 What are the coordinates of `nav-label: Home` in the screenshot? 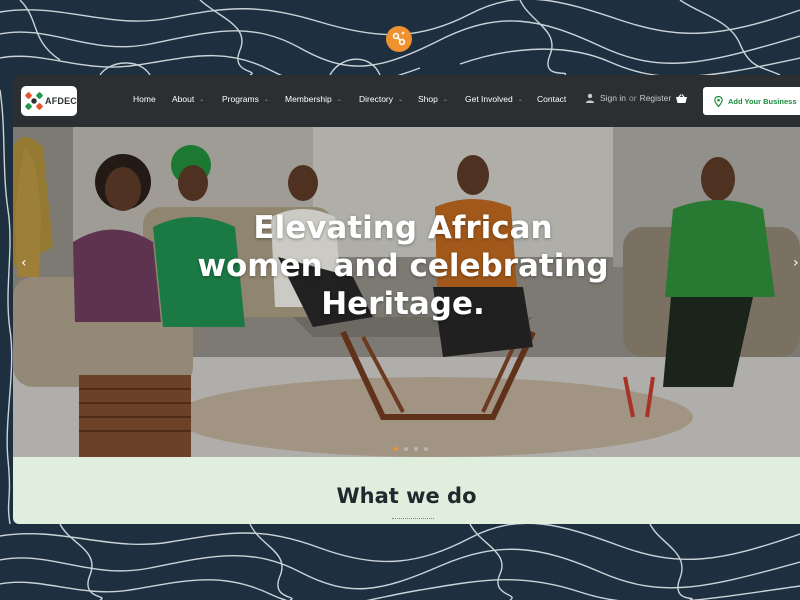 It's located at (144, 99).